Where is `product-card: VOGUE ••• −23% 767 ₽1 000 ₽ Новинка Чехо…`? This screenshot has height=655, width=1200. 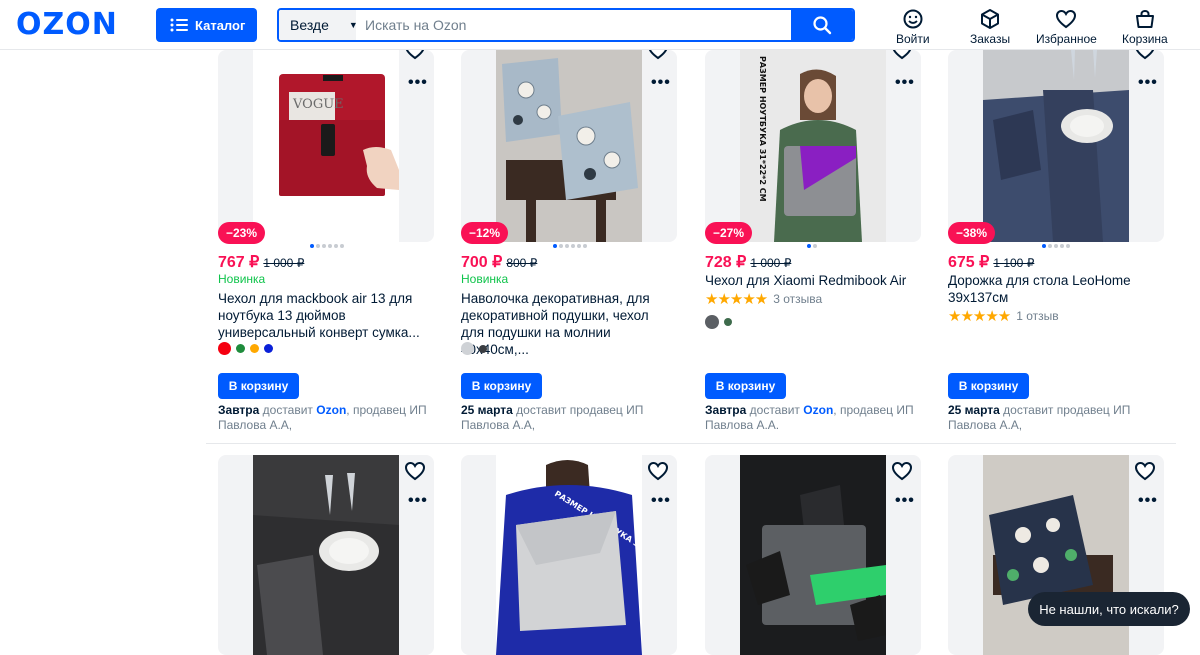 product-card: VOGUE ••• −23% 767 ₽1 000 ₽ Новинка Чехо… is located at coordinates (332, 220).